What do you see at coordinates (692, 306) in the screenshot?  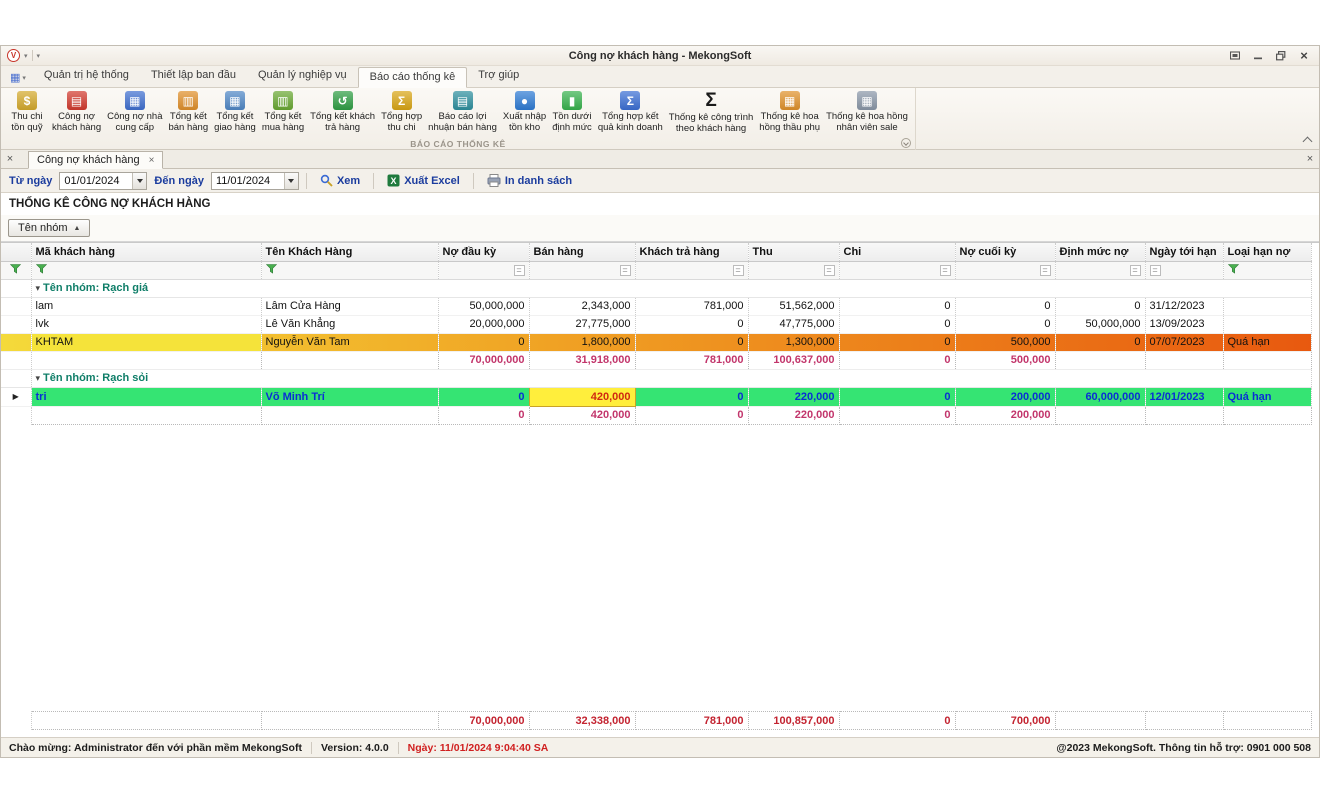 I see `cell-khach_tra_hang: 781,000` at bounding box center [692, 306].